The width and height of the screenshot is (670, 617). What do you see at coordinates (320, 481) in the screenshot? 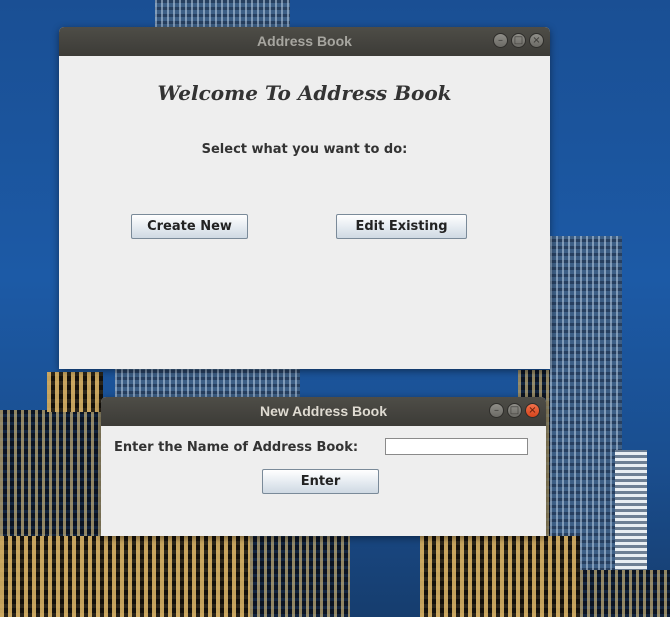
I see `enter-button: Enter` at bounding box center [320, 481].